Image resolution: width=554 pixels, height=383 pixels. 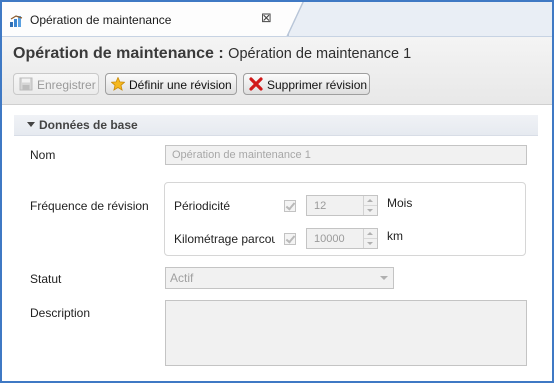 What do you see at coordinates (329, 239) in the screenshot?
I see `mileage-value: 10000` at bounding box center [329, 239].